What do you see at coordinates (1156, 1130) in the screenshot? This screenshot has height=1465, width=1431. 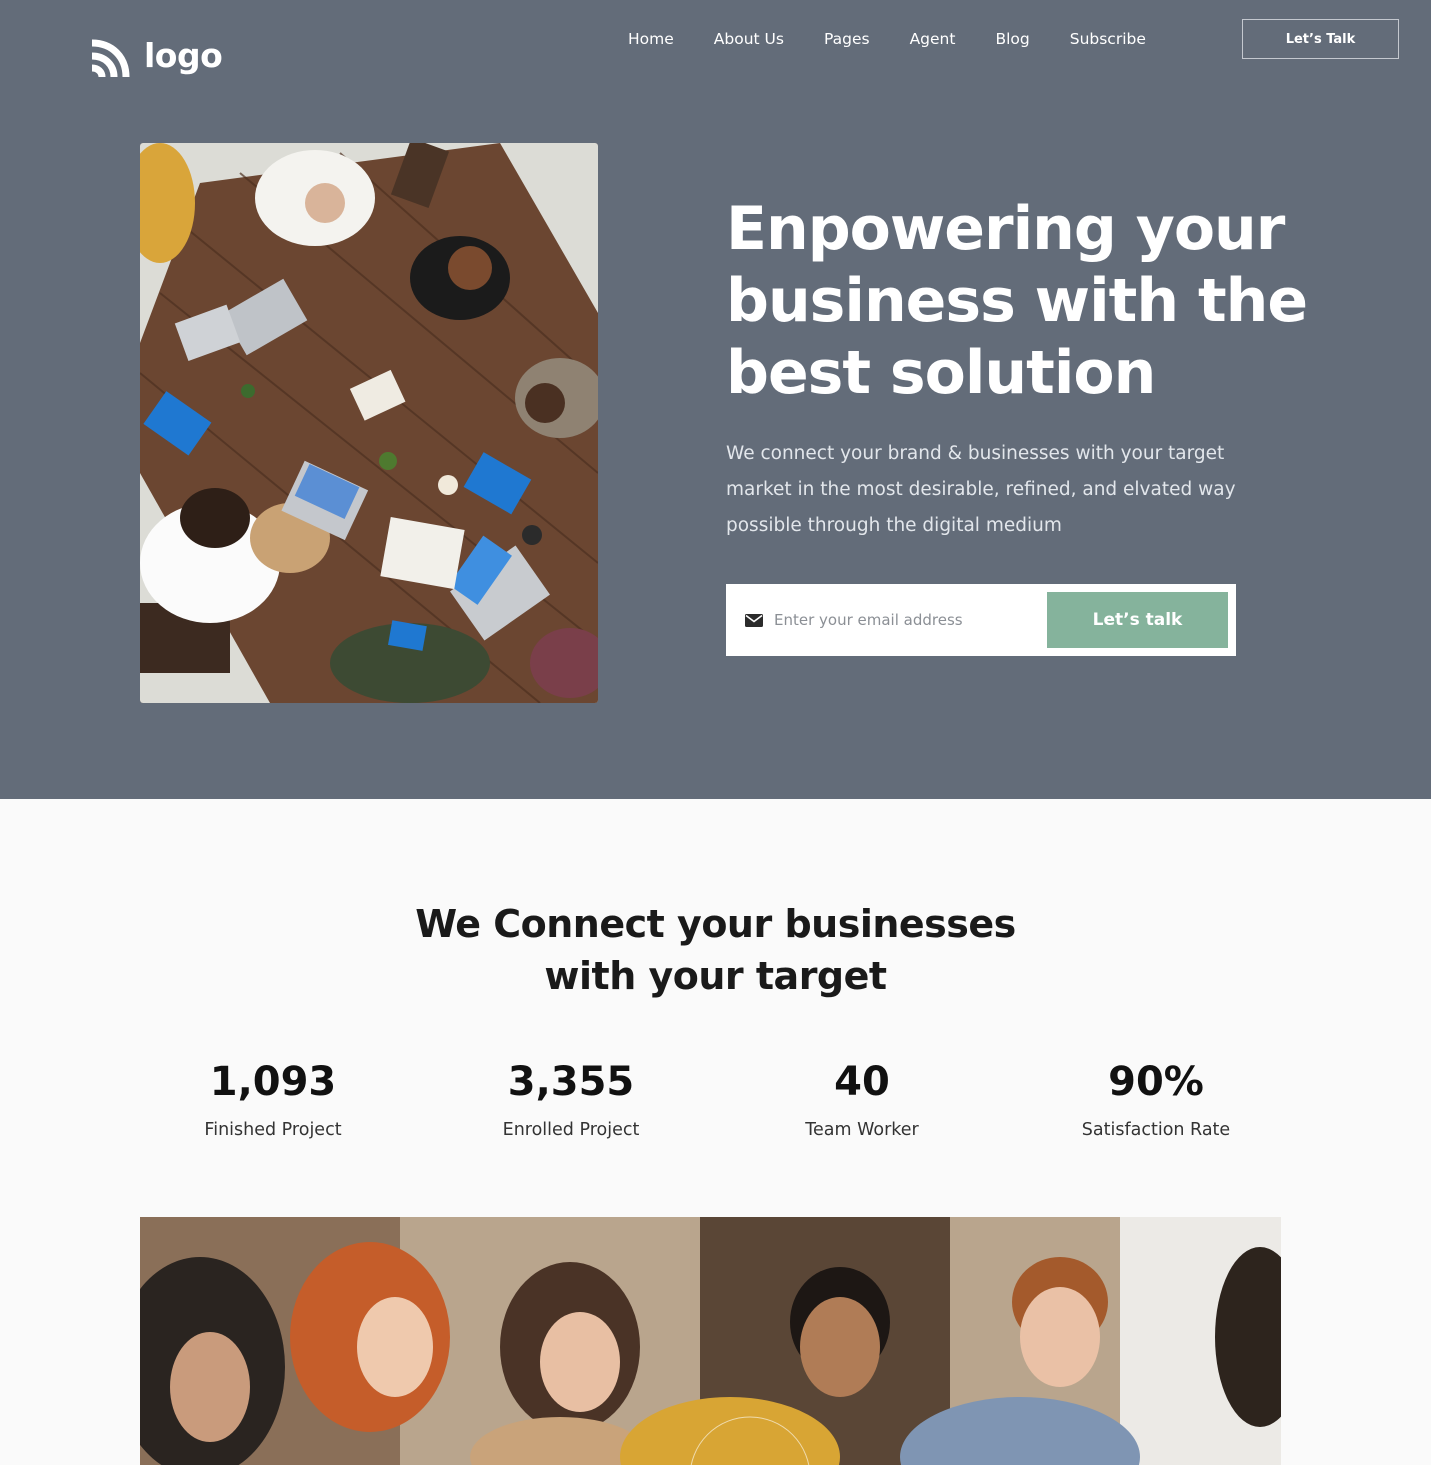 I see `stat-label: Satisfaction Rate` at bounding box center [1156, 1130].